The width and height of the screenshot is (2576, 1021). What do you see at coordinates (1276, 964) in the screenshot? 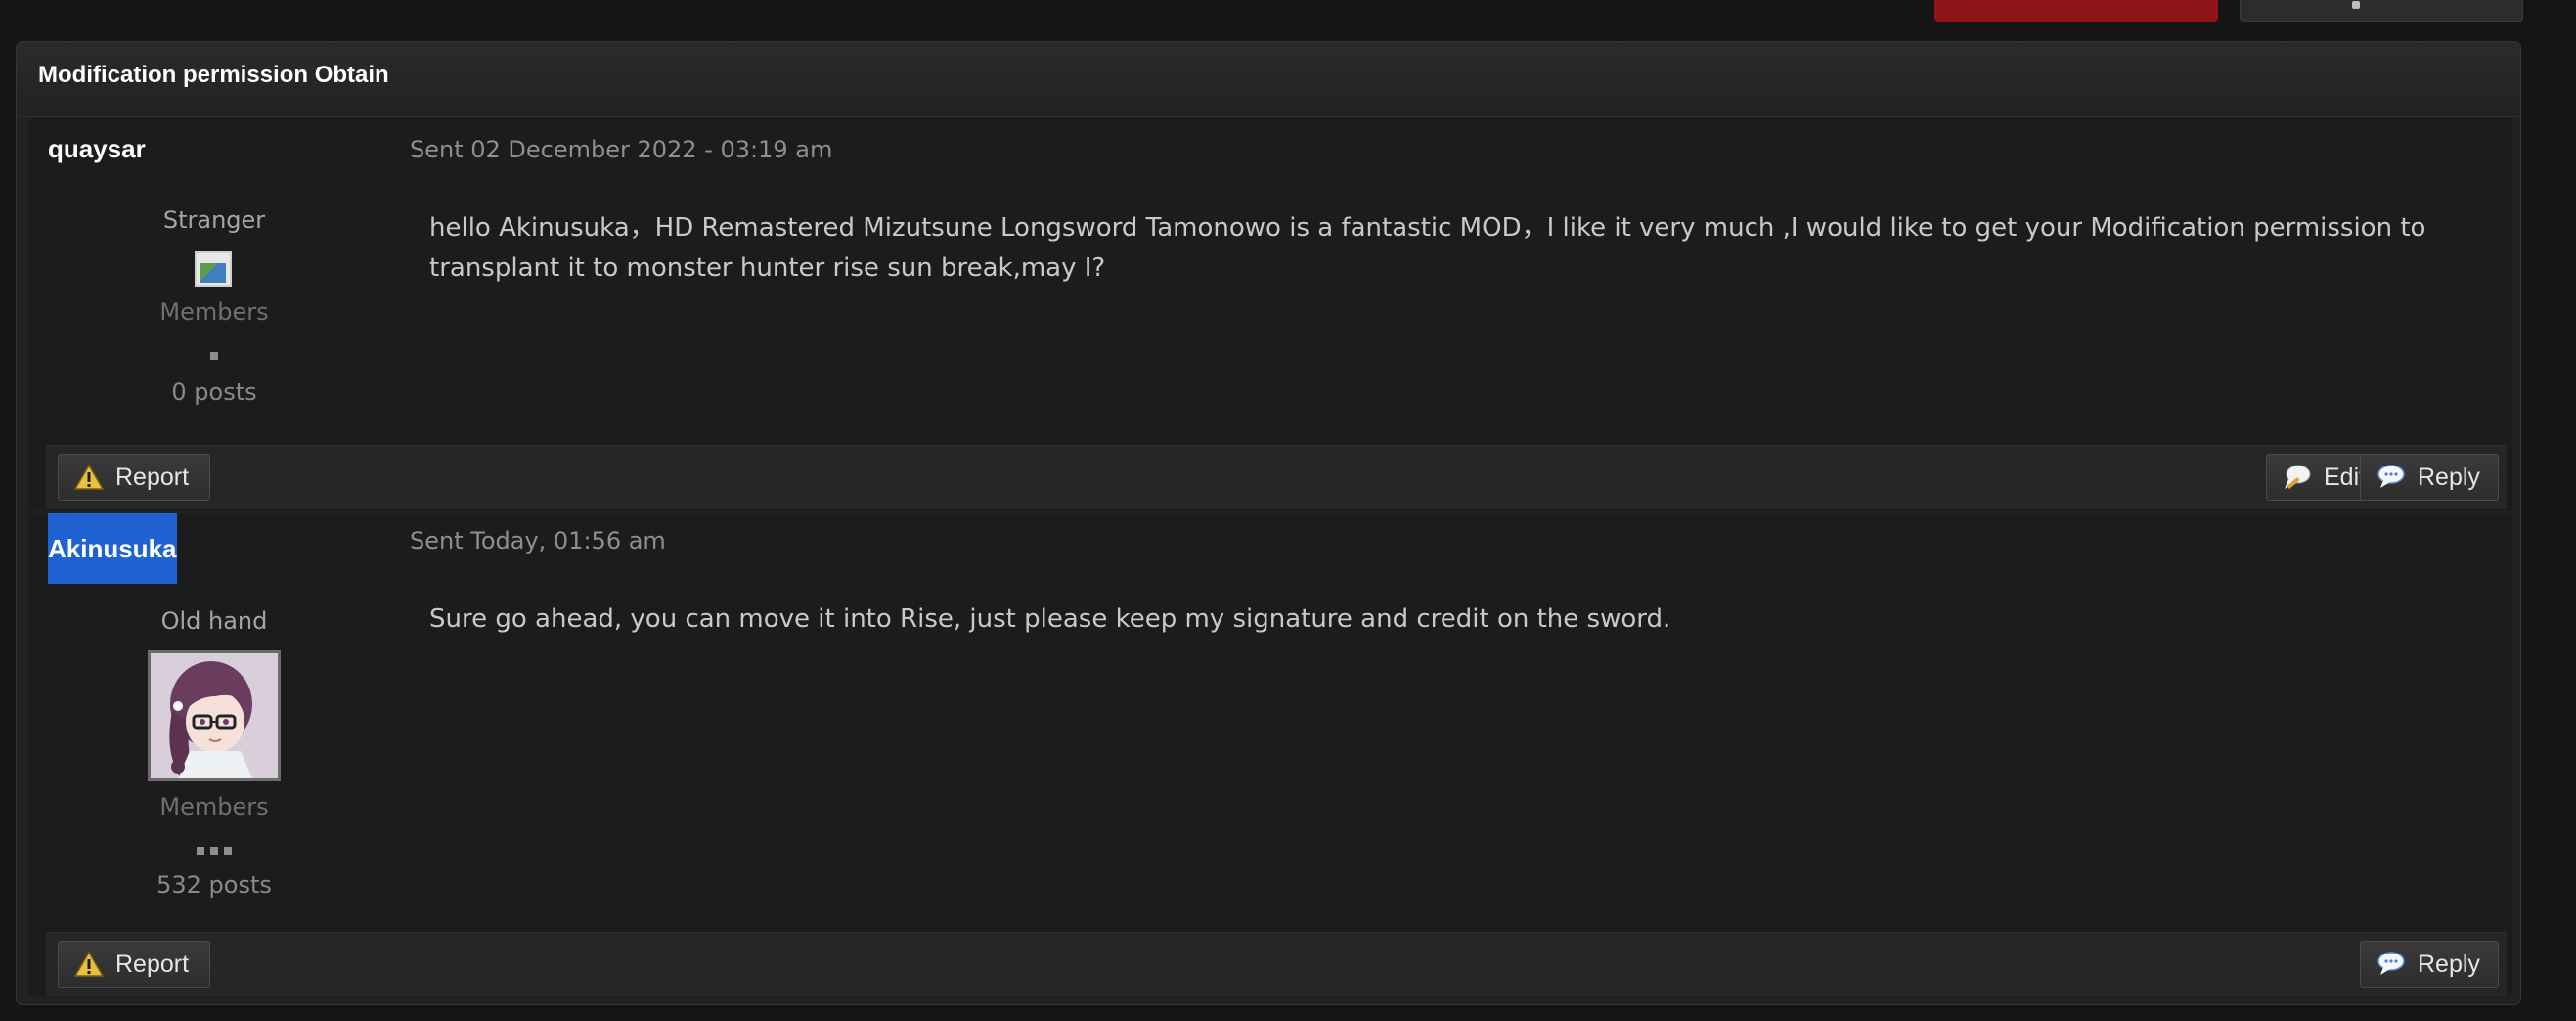
I see `post-actions: Report Reply` at bounding box center [1276, 964].